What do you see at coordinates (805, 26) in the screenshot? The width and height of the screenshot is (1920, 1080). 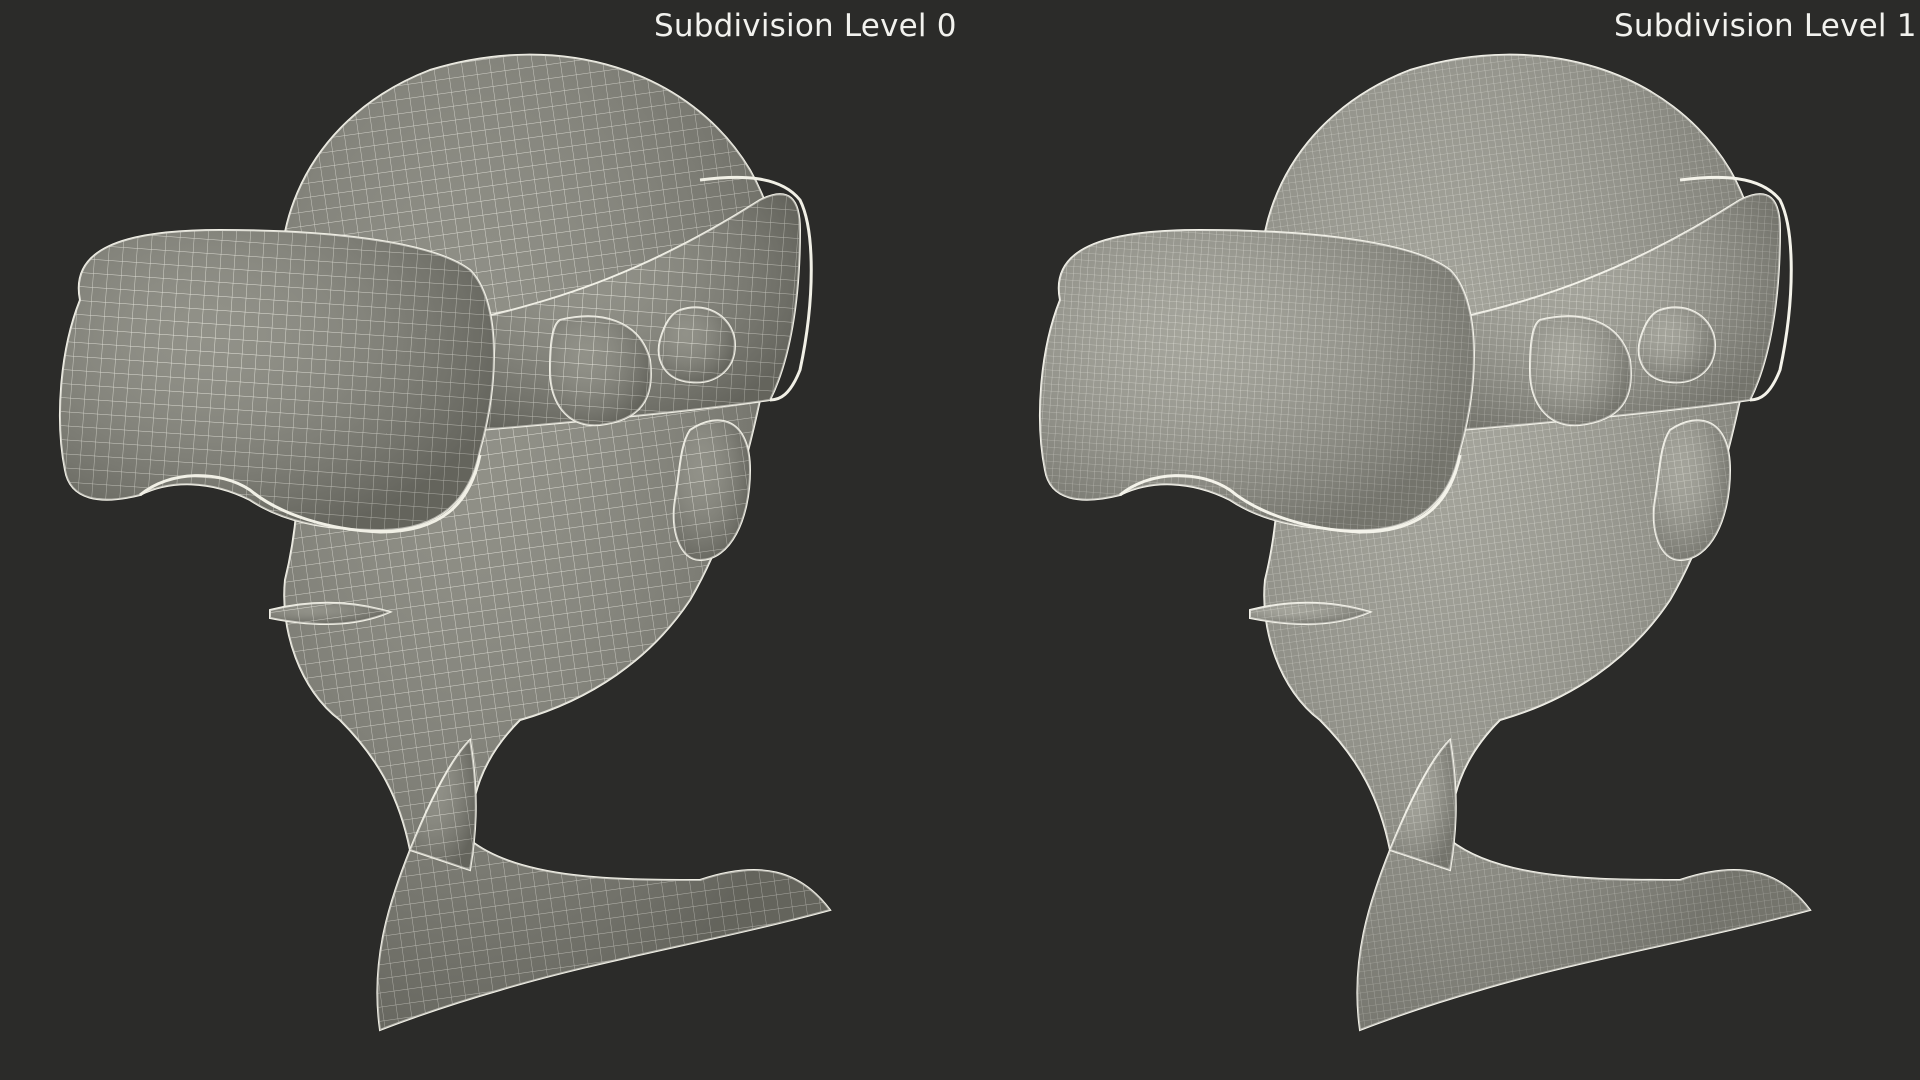 I see `panel-label-level-0: Subdivision Level 0` at bounding box center [805, 26].